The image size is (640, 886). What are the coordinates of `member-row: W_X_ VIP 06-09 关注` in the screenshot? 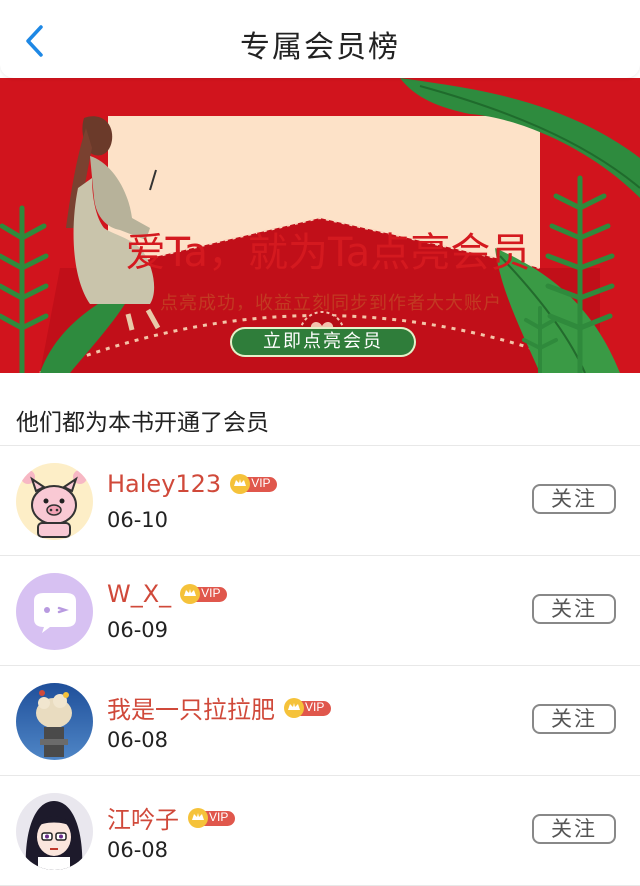 It's located at (320, 611).